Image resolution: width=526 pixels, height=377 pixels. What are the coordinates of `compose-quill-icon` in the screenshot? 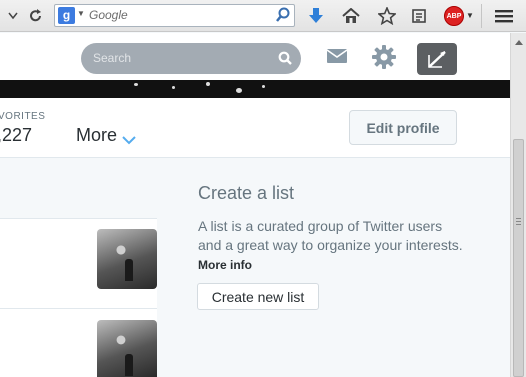 It's located at (437, 59).